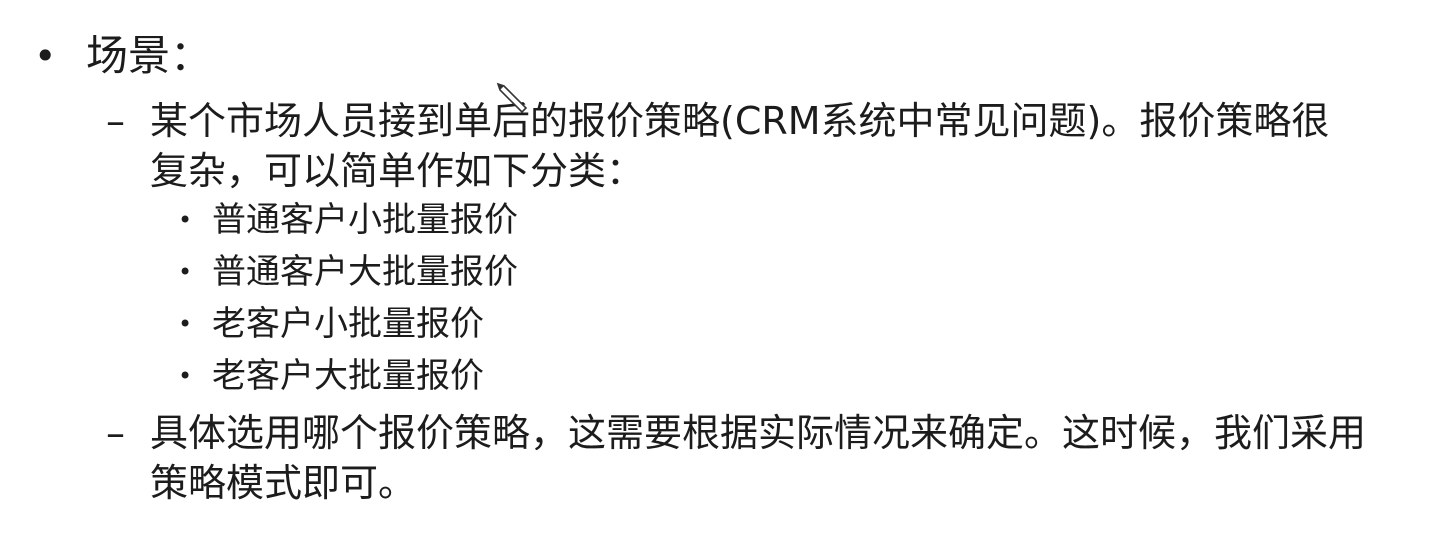 This screenshot has width=1434, height=533. I want to click on sub-list-text: 老客户大批量报价, so click(348, 376).